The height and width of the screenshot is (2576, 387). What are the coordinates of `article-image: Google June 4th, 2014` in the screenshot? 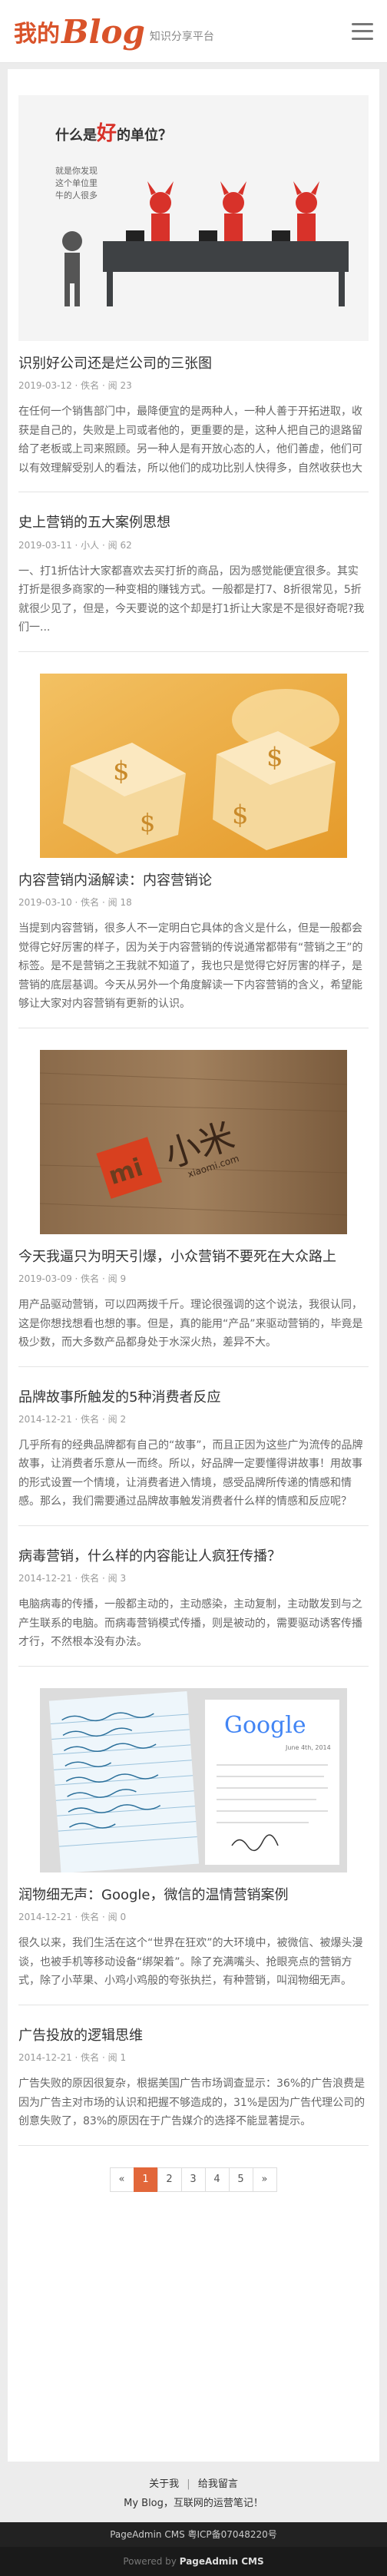 It's located at (194, 1779).